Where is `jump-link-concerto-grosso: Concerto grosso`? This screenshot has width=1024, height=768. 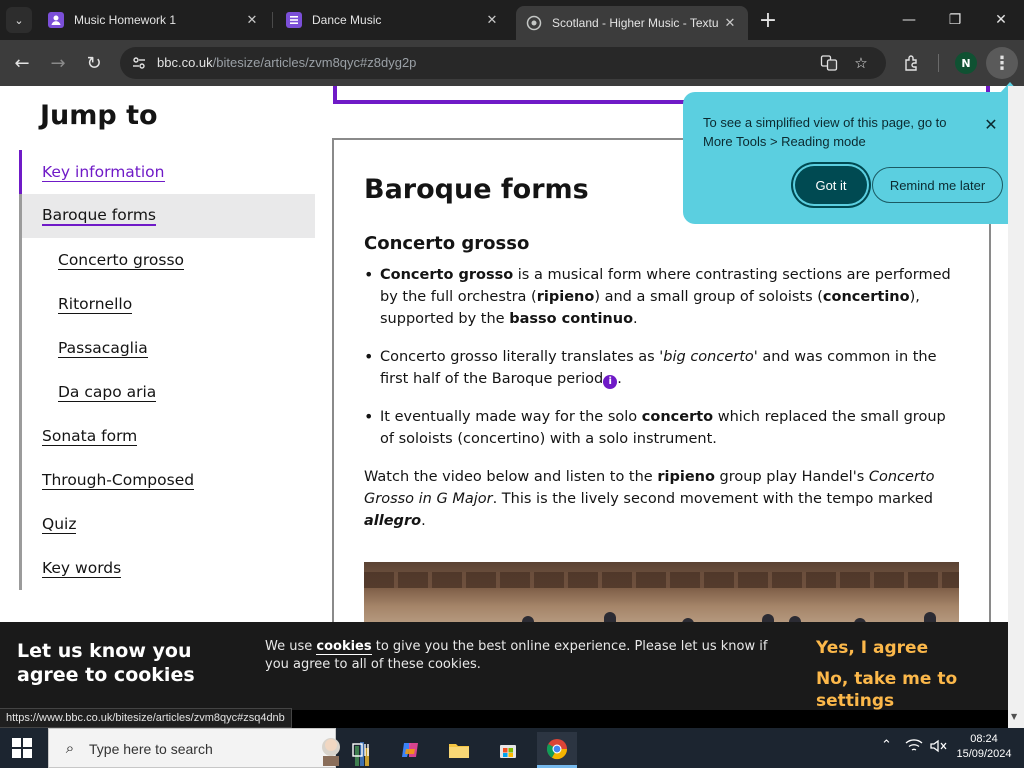 jump-link-concerto-grosso: Concerto grosso is located at coordinates (168, 260).